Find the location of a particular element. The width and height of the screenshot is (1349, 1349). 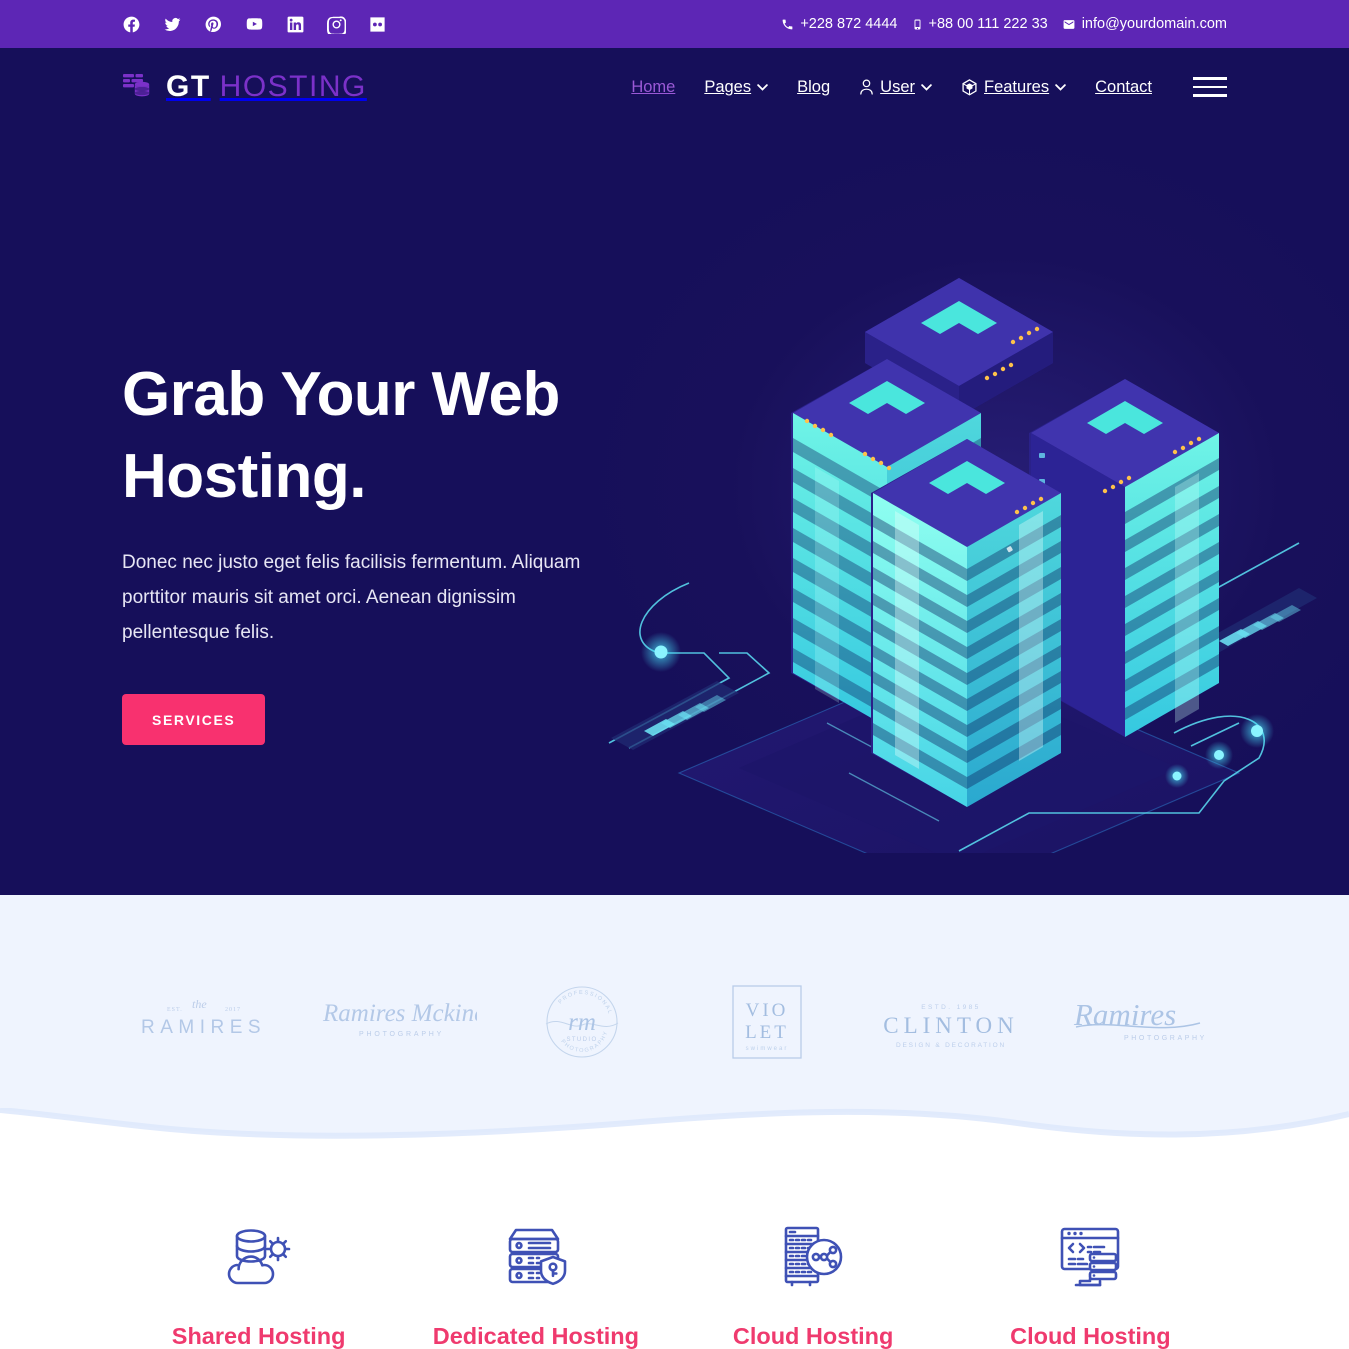

nav-label-pages: Pages is located at coordinates (728, 86).